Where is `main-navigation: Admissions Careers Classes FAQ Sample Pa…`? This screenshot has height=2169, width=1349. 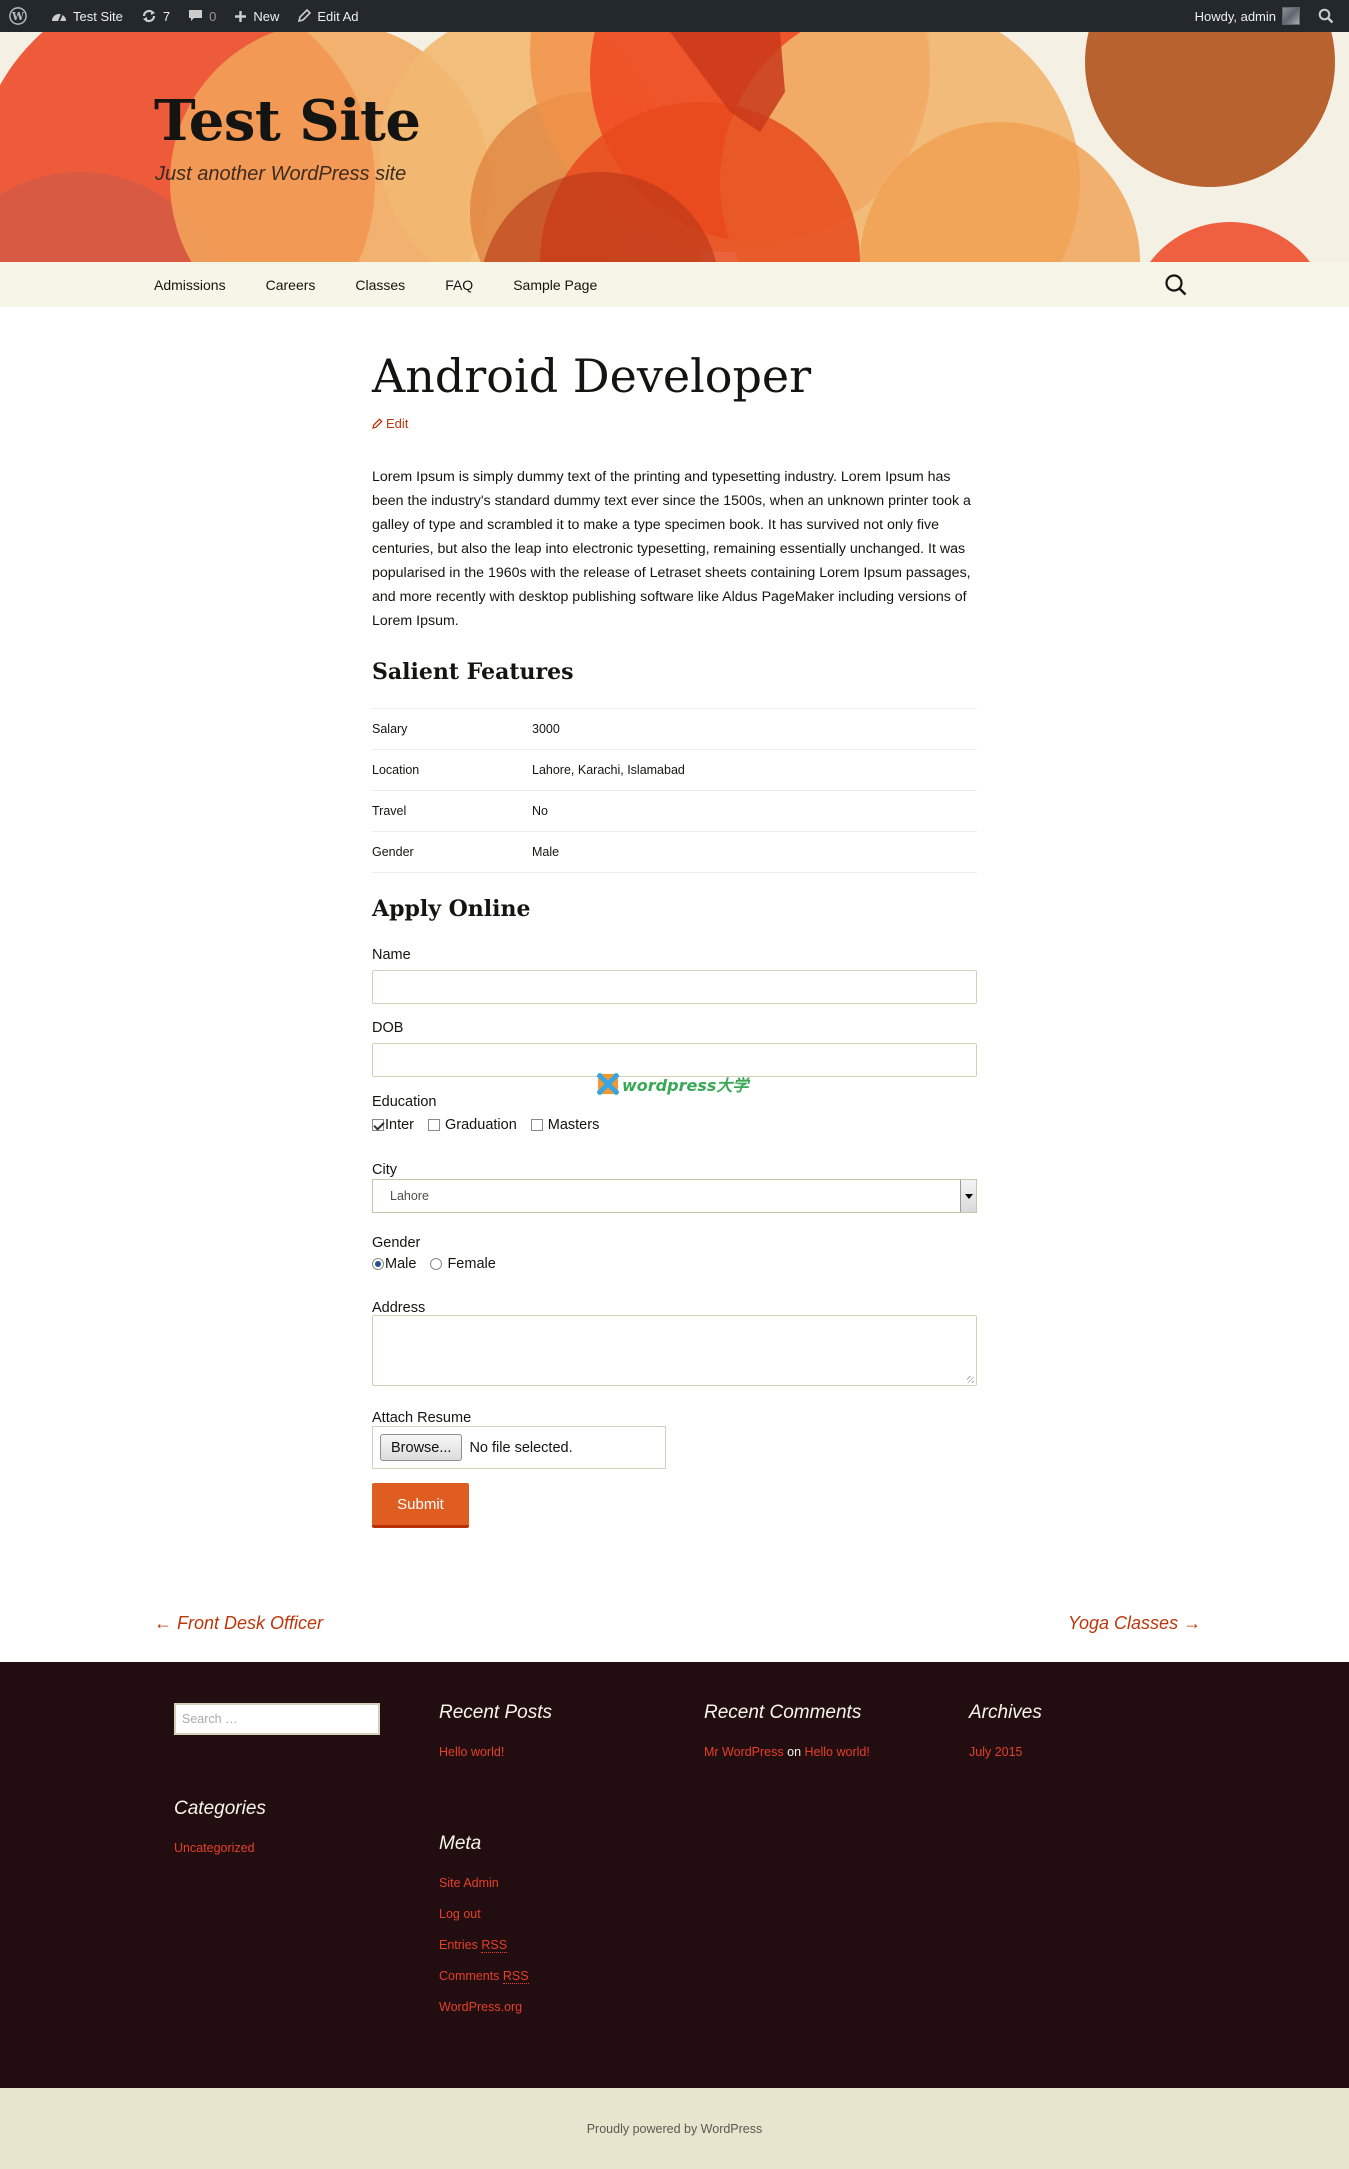 main-navigation: Admissions Careers Classes FAQ Sample Pa… is located at coordinates (674, 284).